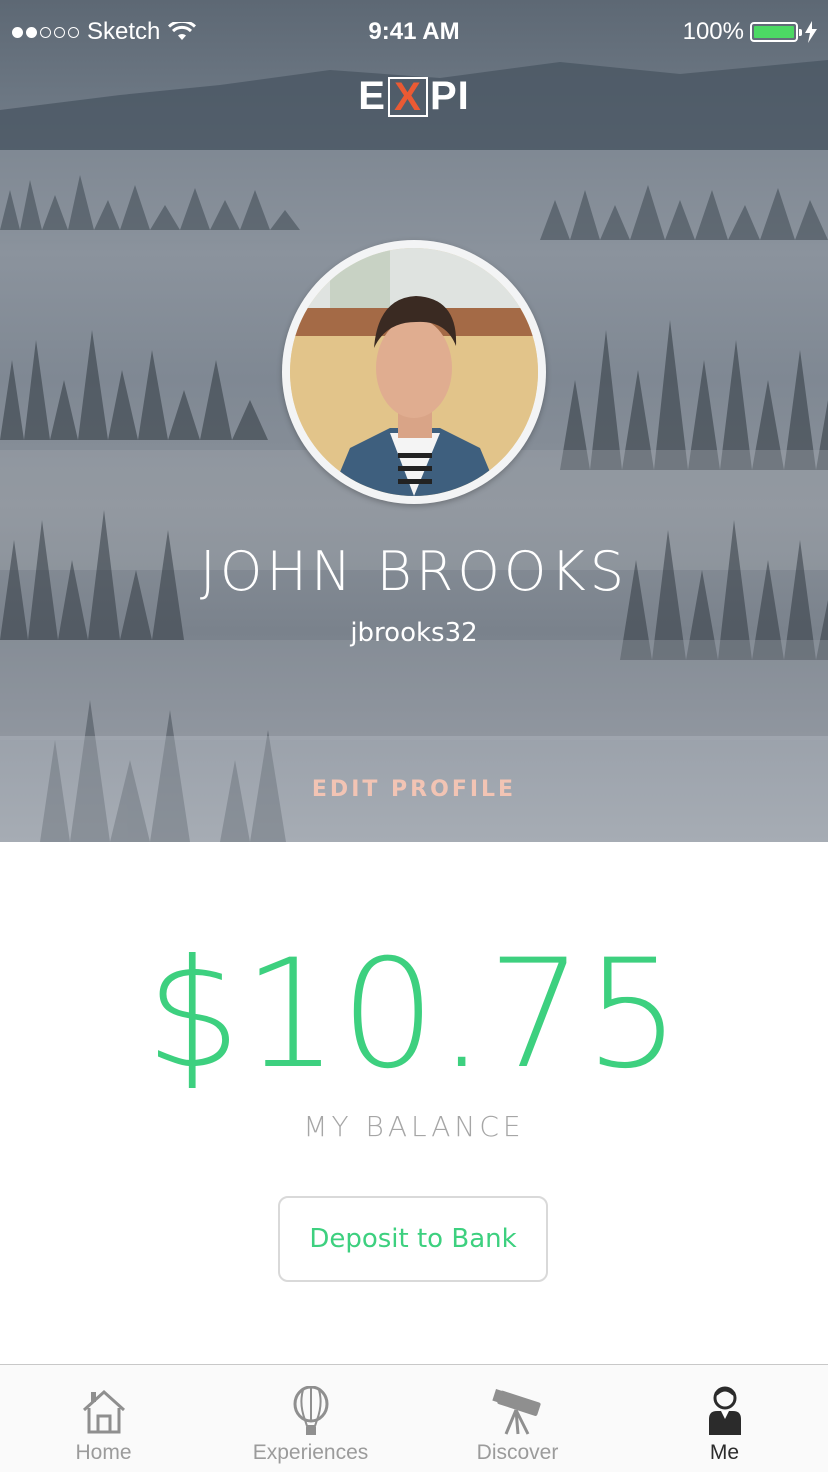 Image resolution: width=828 pixels, height=1472 pixels. I want to click on tab-discover: Discover, so click(517, 1418).